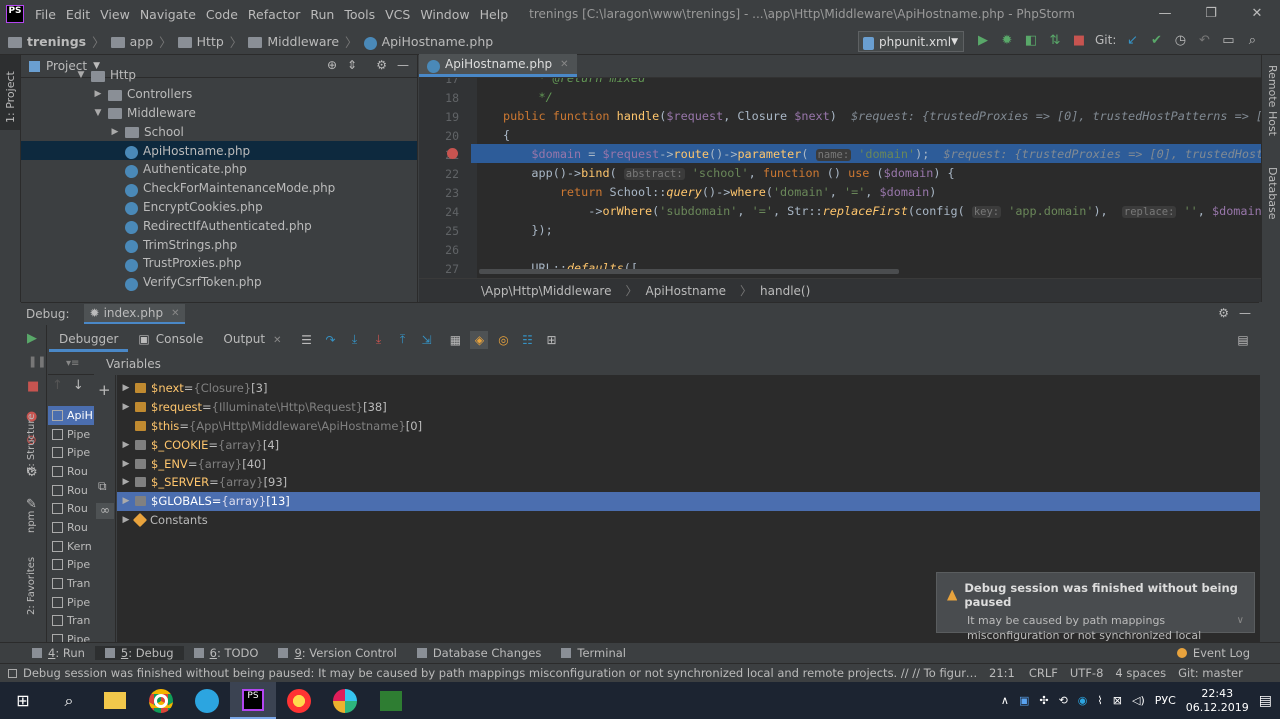 Image resolution: width=1280 pixels, height=719 pixels. What do you see at coordinates (785, 291) in the screenshot?
I see `code-breadcrumb-item: handle()` at bounding box center [785, 291].